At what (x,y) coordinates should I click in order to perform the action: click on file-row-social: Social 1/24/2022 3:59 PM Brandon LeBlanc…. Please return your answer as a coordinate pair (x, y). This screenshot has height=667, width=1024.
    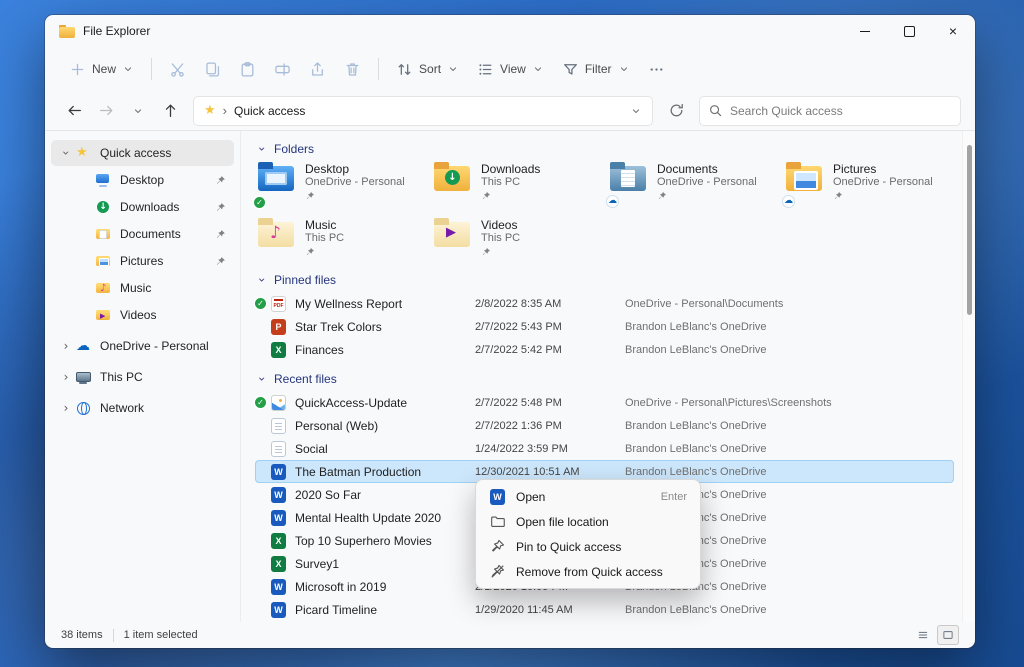
    Looking at the image, I should click on (604, 448).